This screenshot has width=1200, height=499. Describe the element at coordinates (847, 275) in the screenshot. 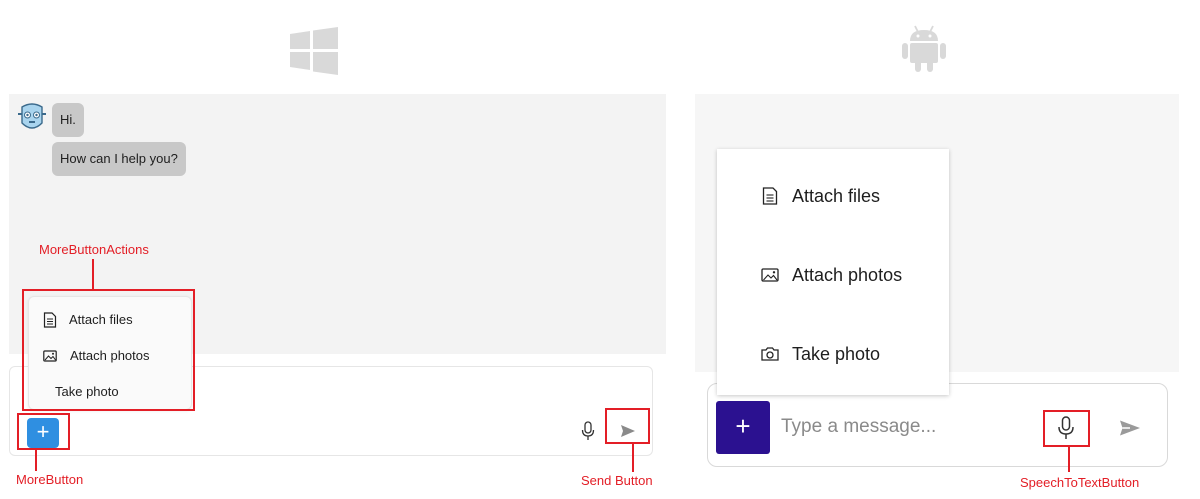

I see `menu-item-label: Attach photos` at that location.